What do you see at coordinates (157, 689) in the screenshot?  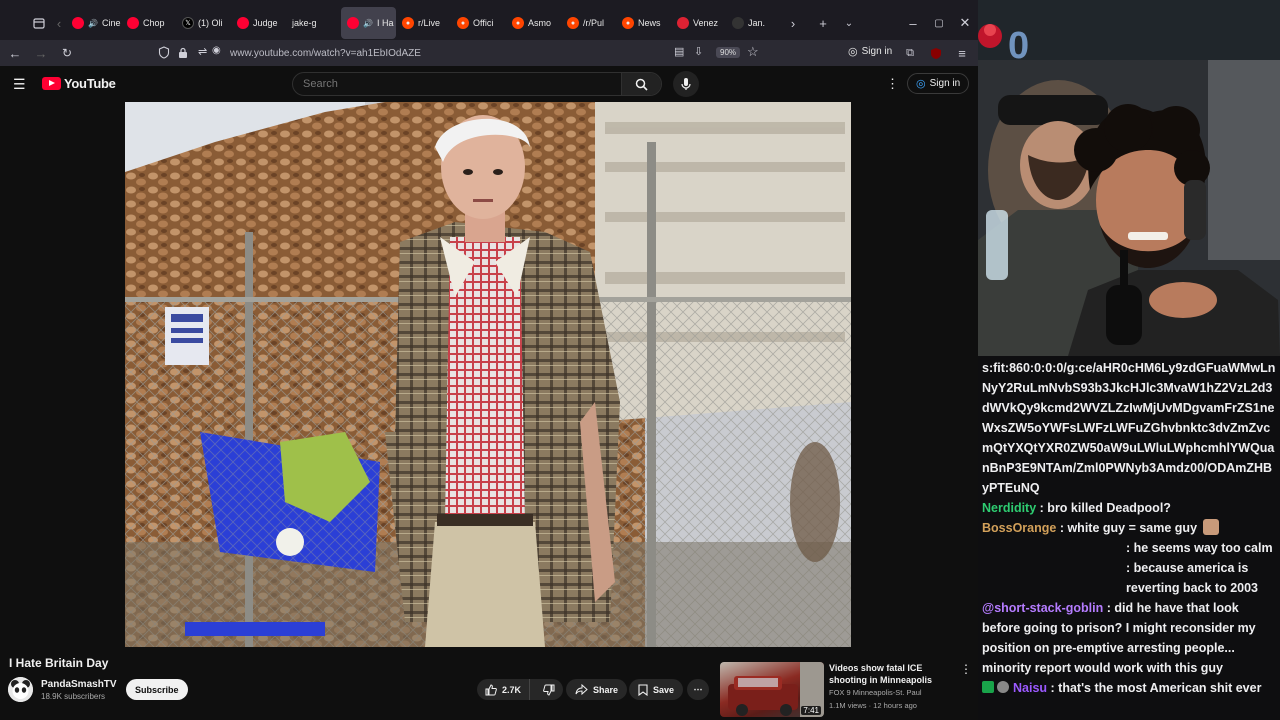 I see `subscribe-button: Subscribe` at bounding box center [157, 689].